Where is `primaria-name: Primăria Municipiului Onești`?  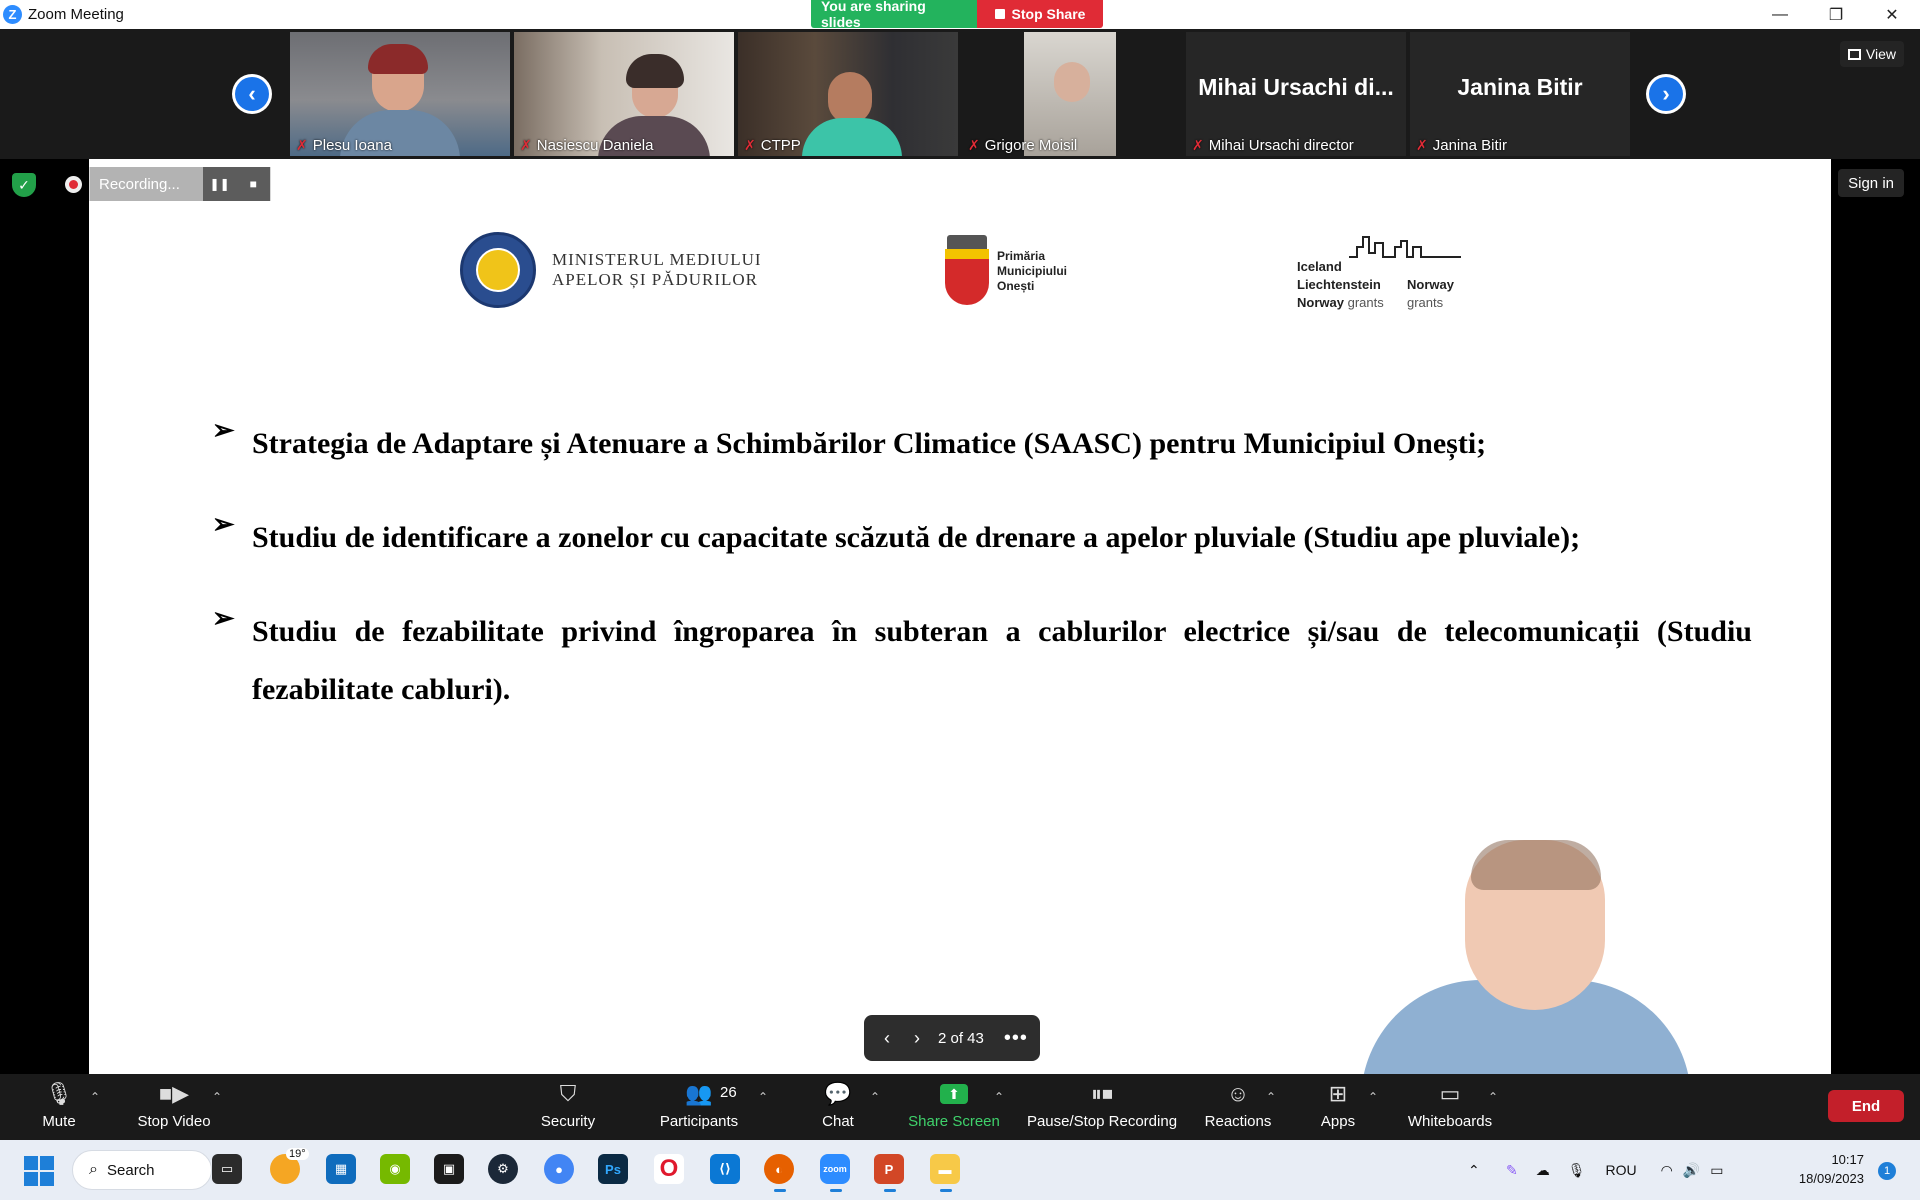 primaria-name: Primăria Municipiului Onești is located at coordinates (1032, 270).